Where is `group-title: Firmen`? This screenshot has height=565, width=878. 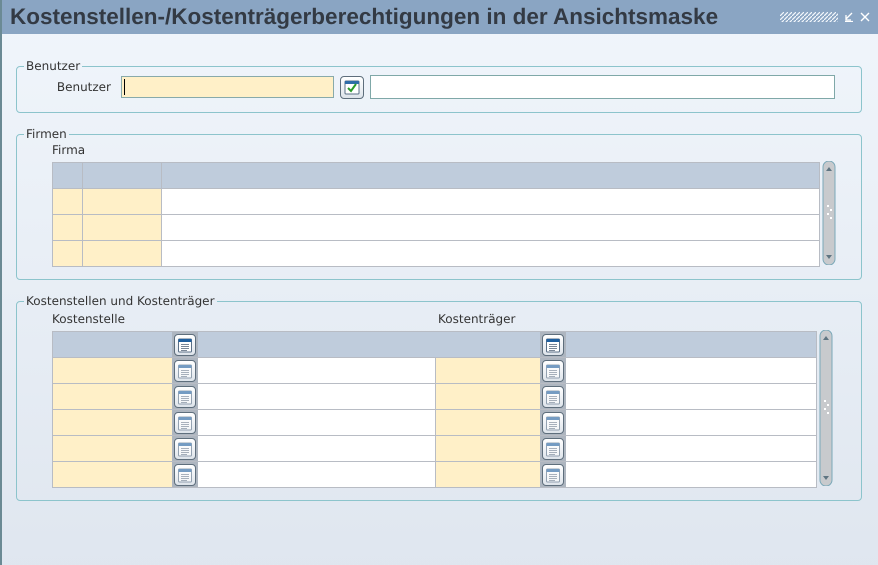 group-title: Firmen is located at coordinates (46, 134).